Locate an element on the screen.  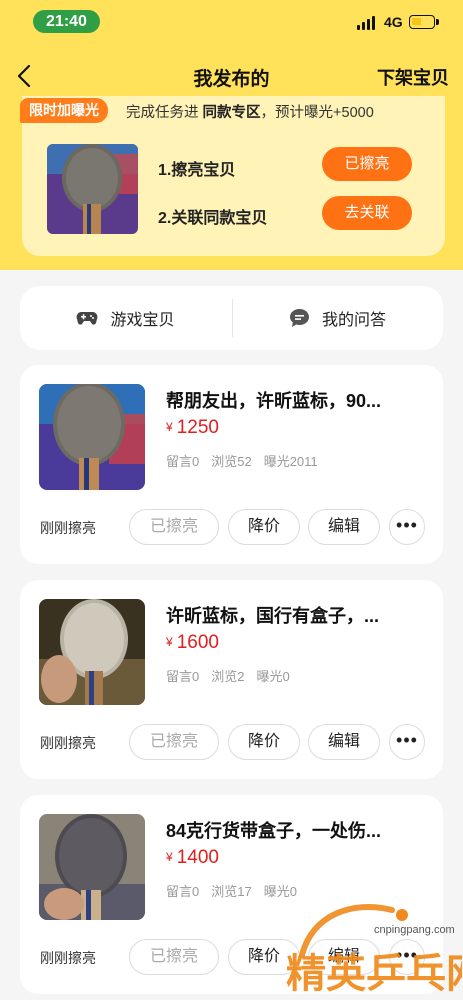
item-stats: 留言0 浏览52 曝光2011 is located at coordinates (248, 460).